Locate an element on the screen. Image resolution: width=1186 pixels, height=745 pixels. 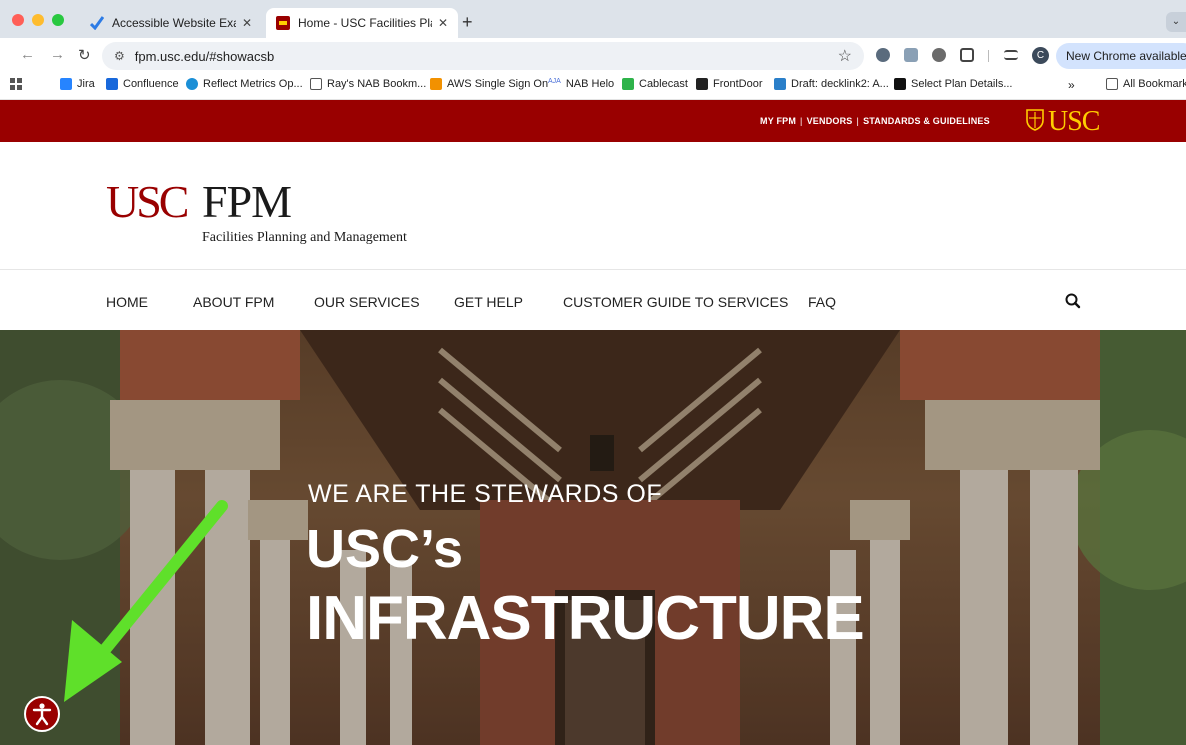
nav-faq: FAQ is located at coordinates (822, 302).